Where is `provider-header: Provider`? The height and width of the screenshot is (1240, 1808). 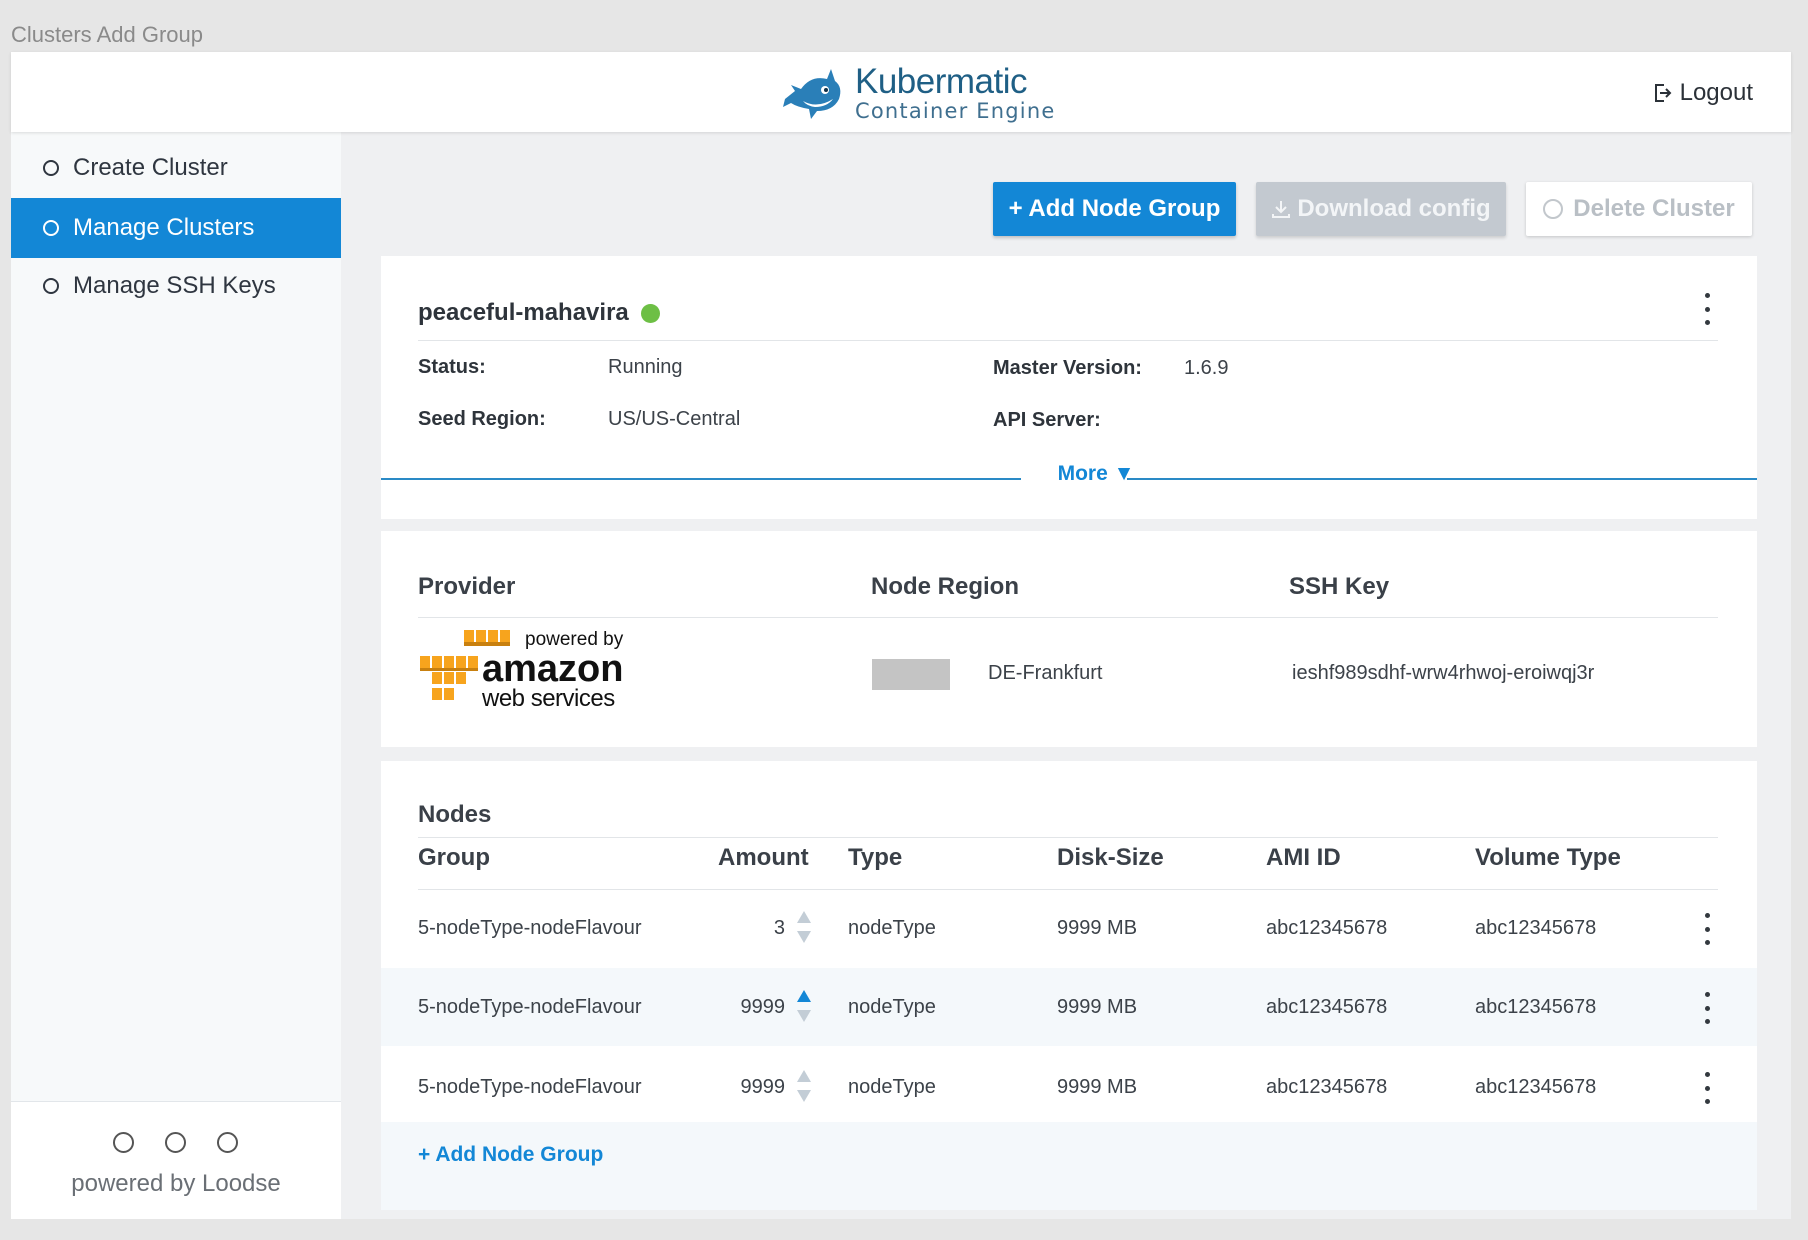
provider-header: Provider is located at coordinates (466, 587).